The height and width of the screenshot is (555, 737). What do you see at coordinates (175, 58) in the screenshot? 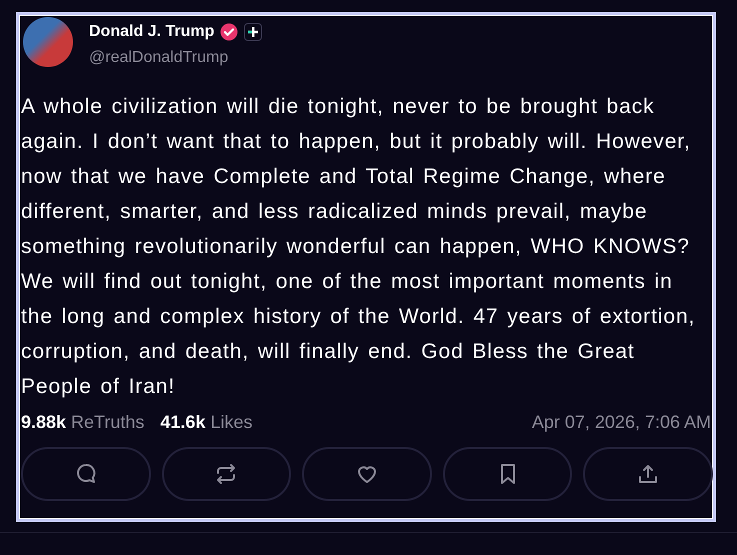
I see `author-handle: @realDonaldTrump` at bounding box center [175, 58].